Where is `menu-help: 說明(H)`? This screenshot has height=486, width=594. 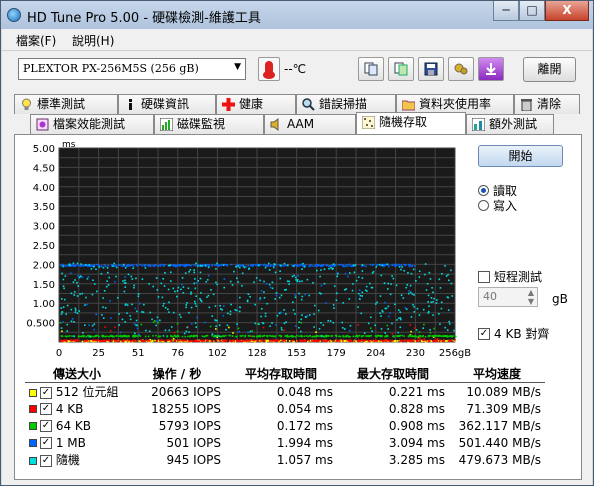
menu-help: 說明(H) is located at coordinates (93, 40).